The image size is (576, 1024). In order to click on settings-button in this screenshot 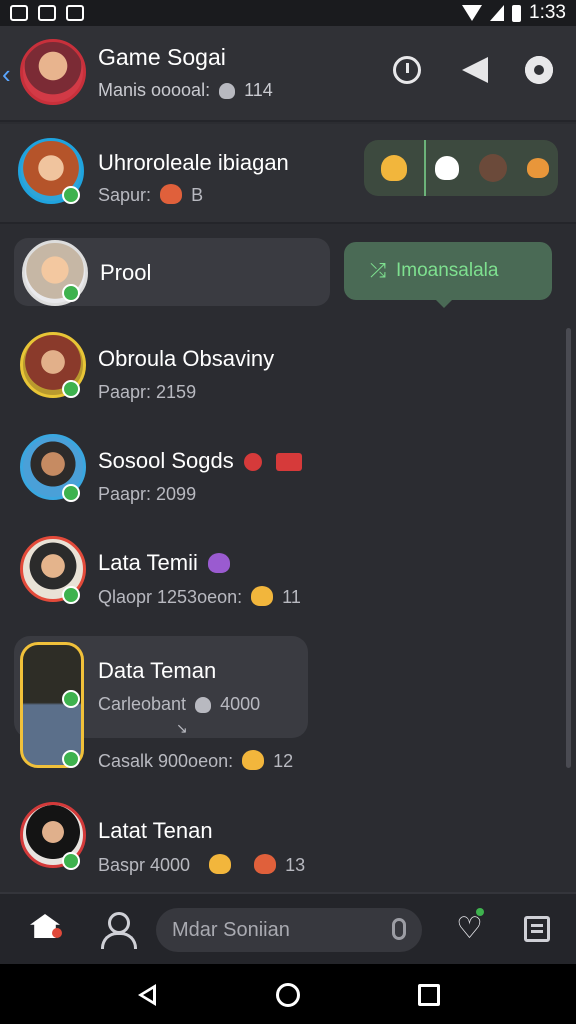, I will do `click(539, 70)`.